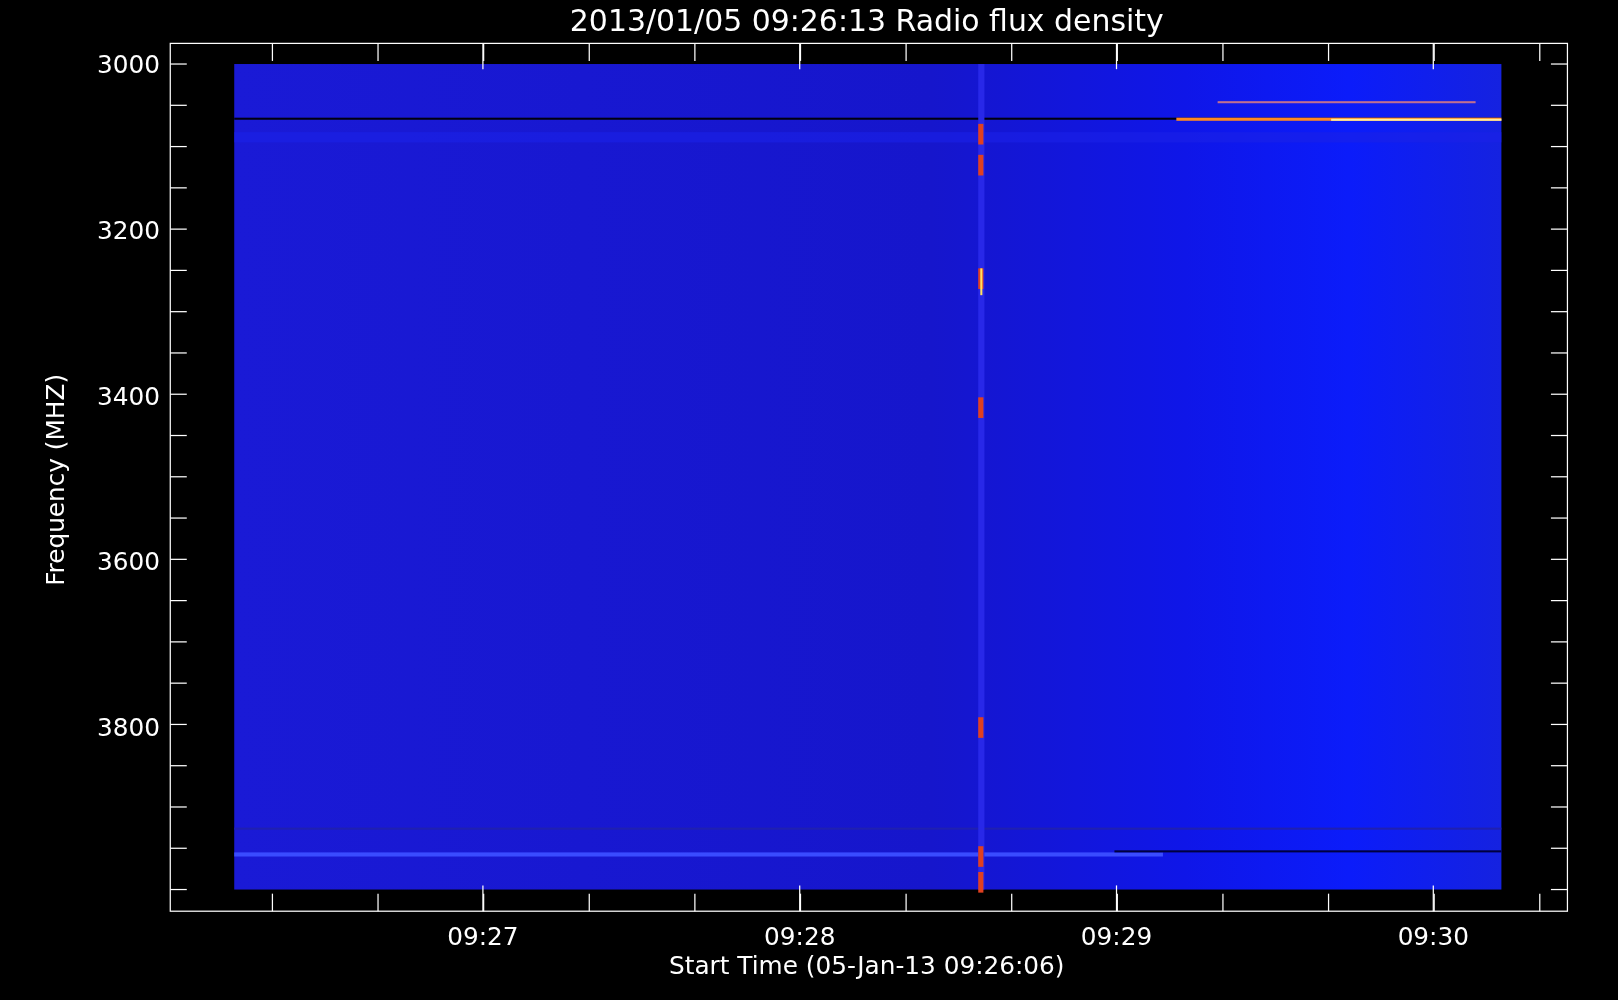  I want to click on plot-title: 2013/01/05 09:26:13 Radio flux density, so click(866, 20).